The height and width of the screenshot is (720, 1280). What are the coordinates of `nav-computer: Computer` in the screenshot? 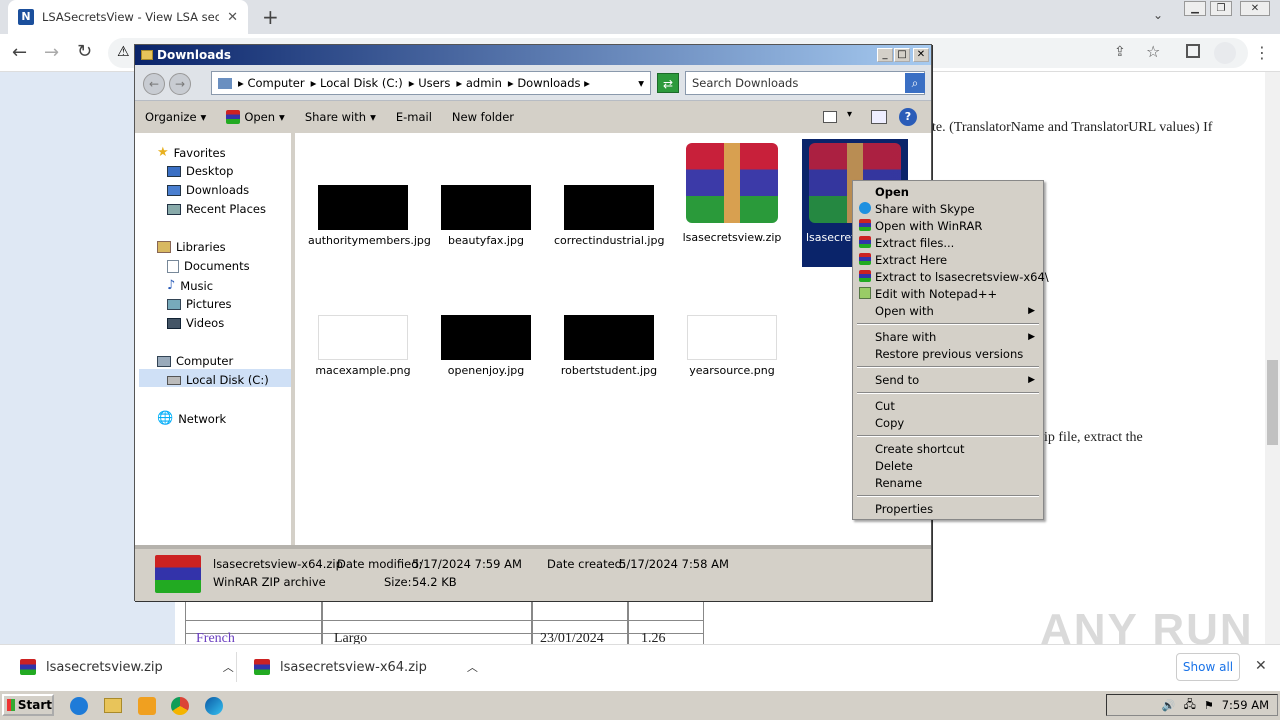 It's located at (195, 361).